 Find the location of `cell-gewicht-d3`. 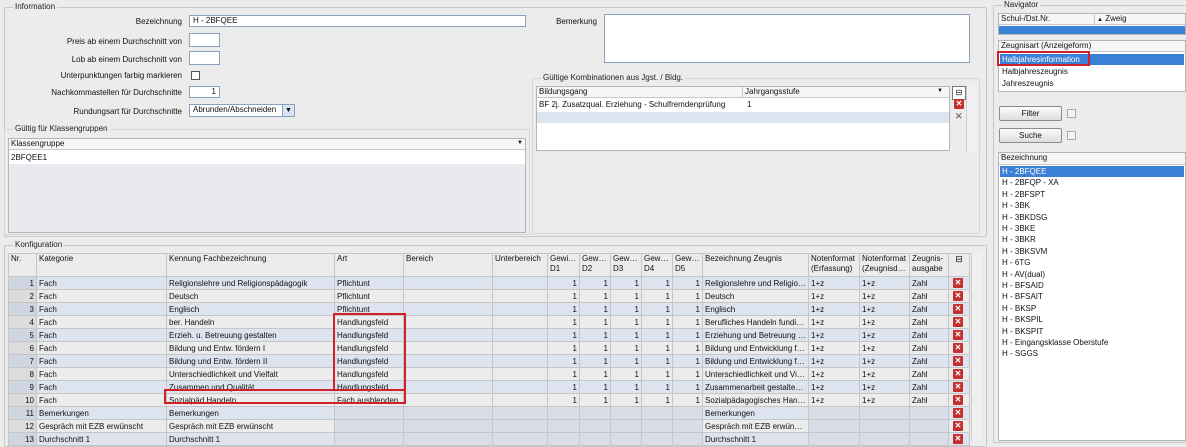

cell-gewicht-d3 is located at coordinates (626, 426).